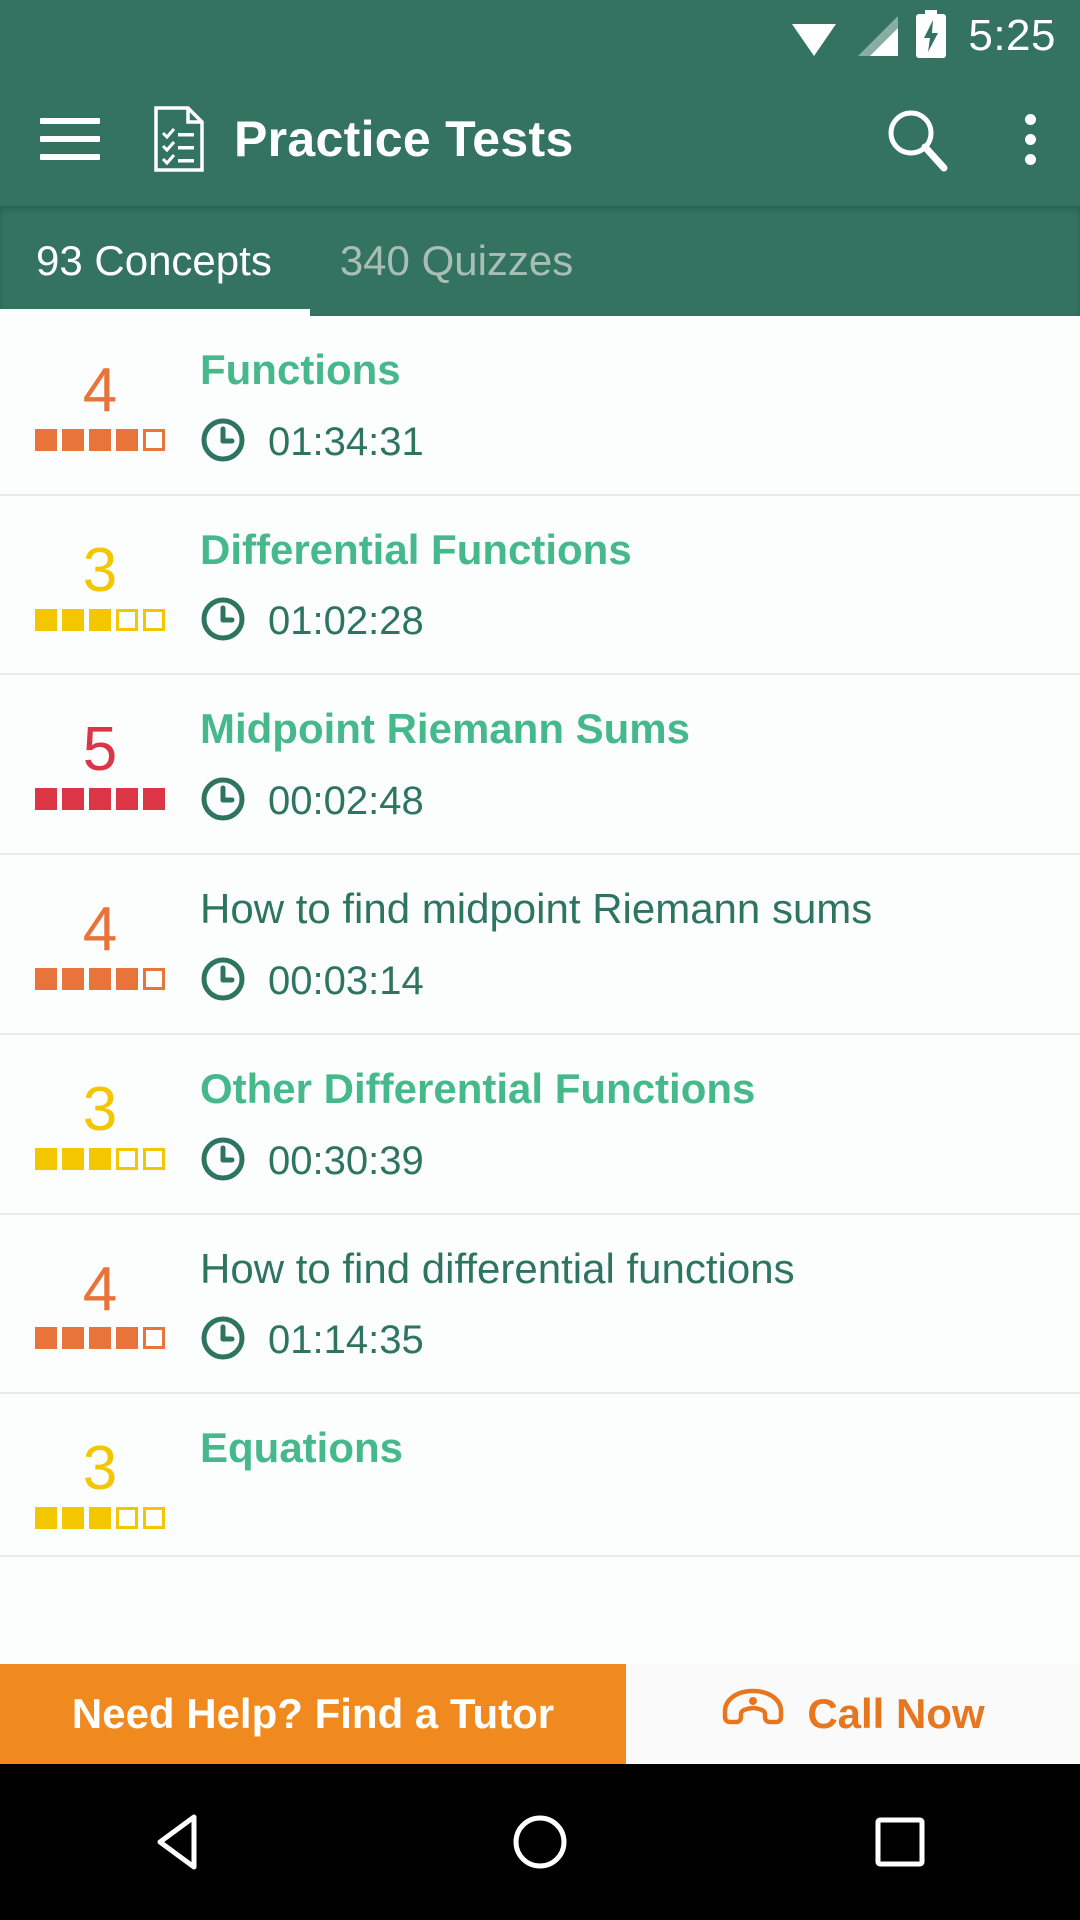  Describe the element at coordinates (625, 801) in the screenshot. I see `list-item-time: 00:02:48` at that location.